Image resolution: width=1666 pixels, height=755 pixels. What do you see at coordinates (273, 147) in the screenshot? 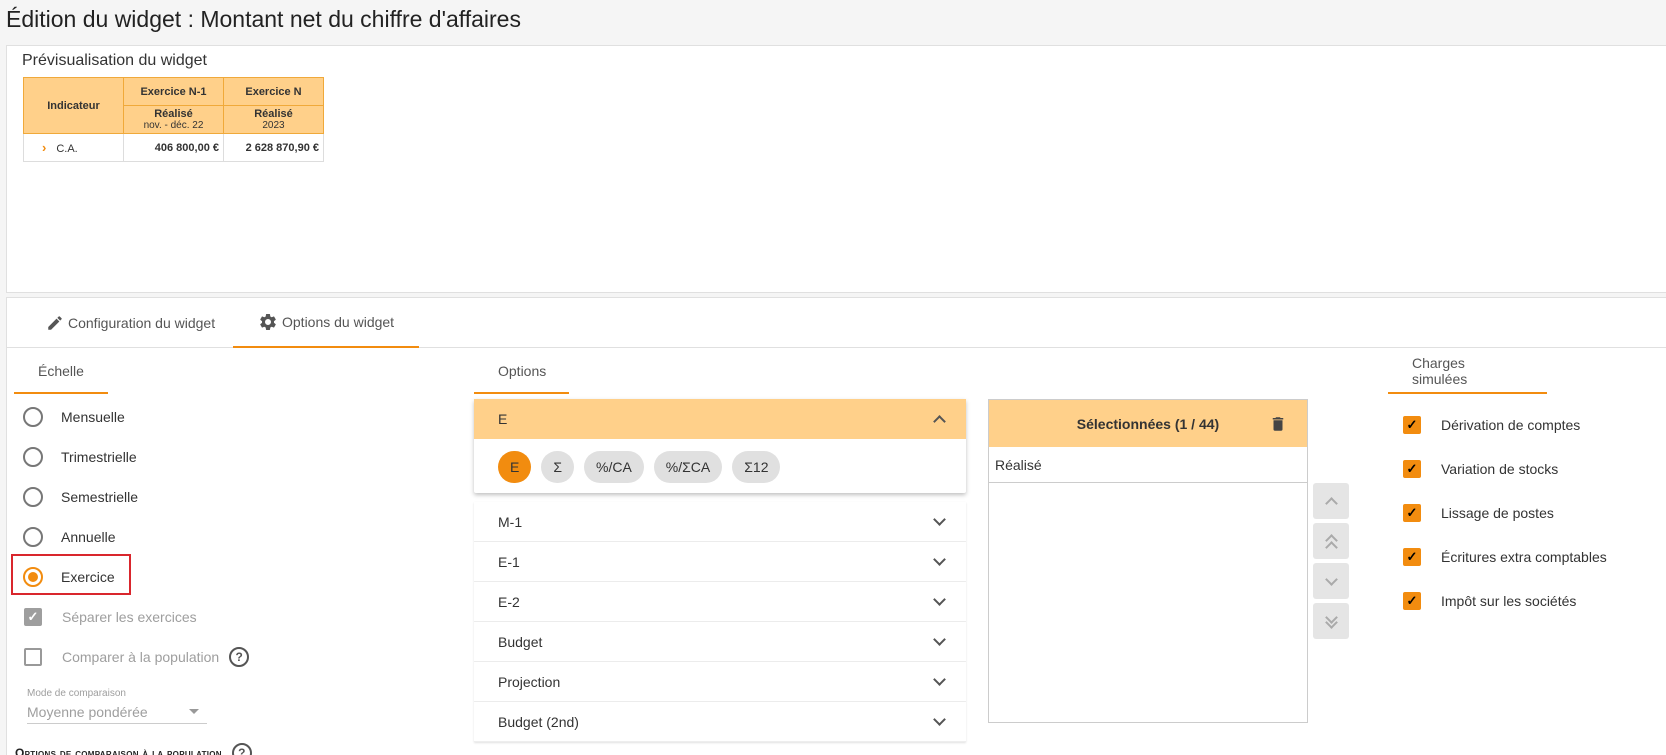
I see `row-value-n: 2 628 870,90 €` at bounding box center [273, 147].